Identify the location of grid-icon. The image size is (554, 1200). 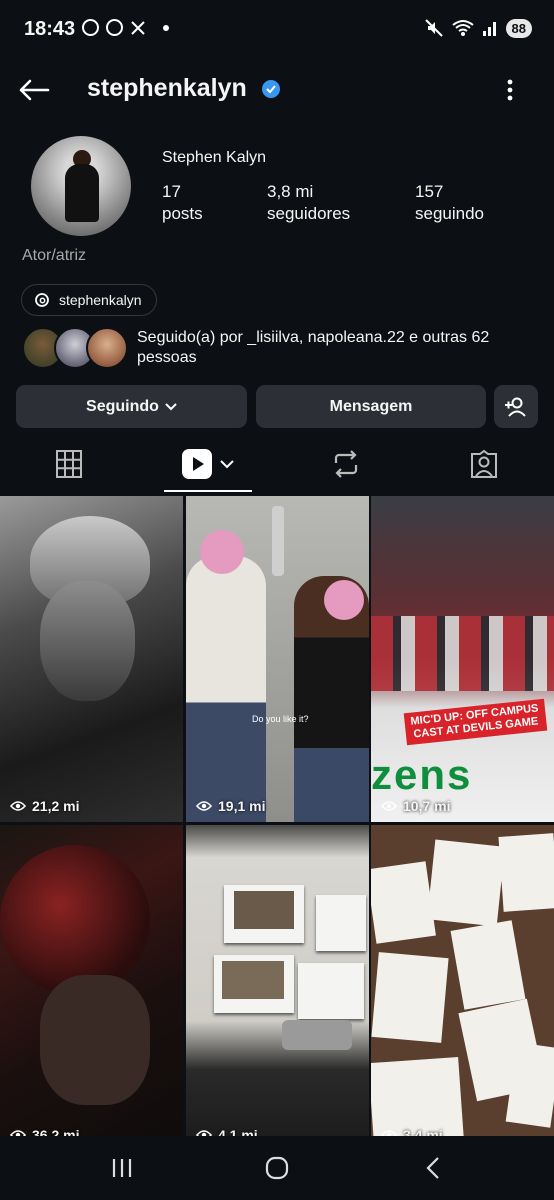
(69, 464).